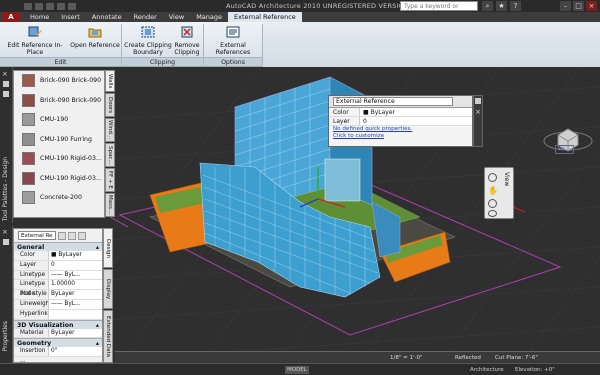 The image size is (600, 375). What do you see at coordinates (58, 314) in the screenshot?
I see `property-row: Hyperlink` at bounding box center [58, 314].